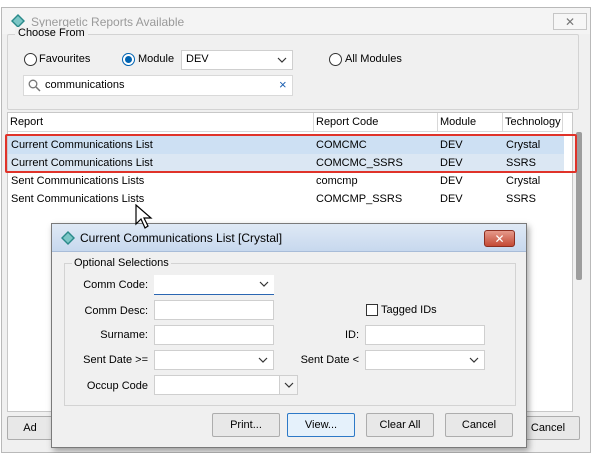 Image resolution: width=605 pixels, height=453 pixels. I want to click on dialog-title: Current Communications List [Crystal], so click(181, 238).